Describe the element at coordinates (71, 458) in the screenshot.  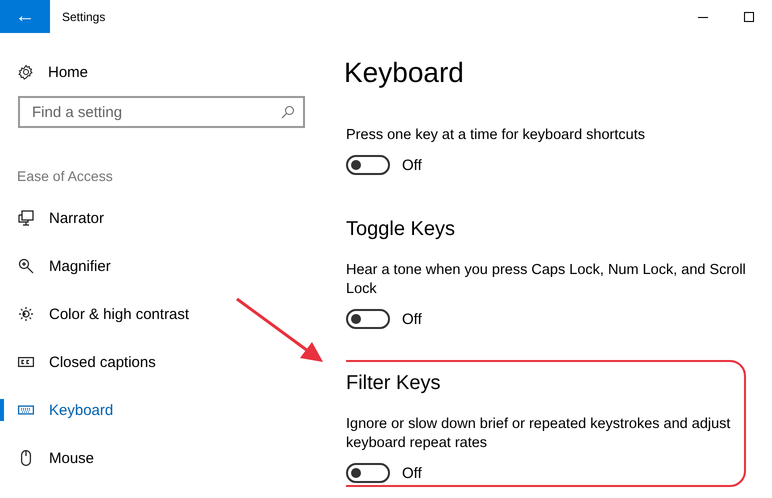
I see `nav-item: Mouse` at that location.